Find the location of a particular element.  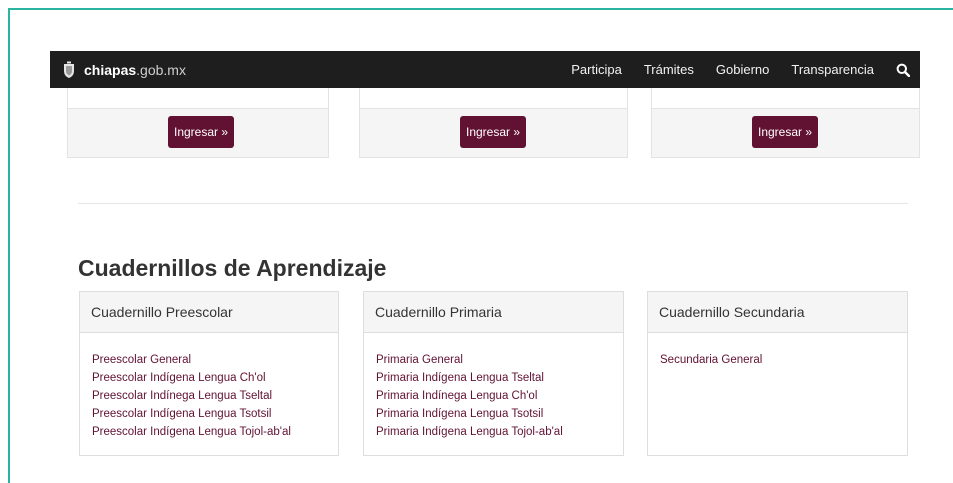

card-1-body is located at coordinates (198, 98).